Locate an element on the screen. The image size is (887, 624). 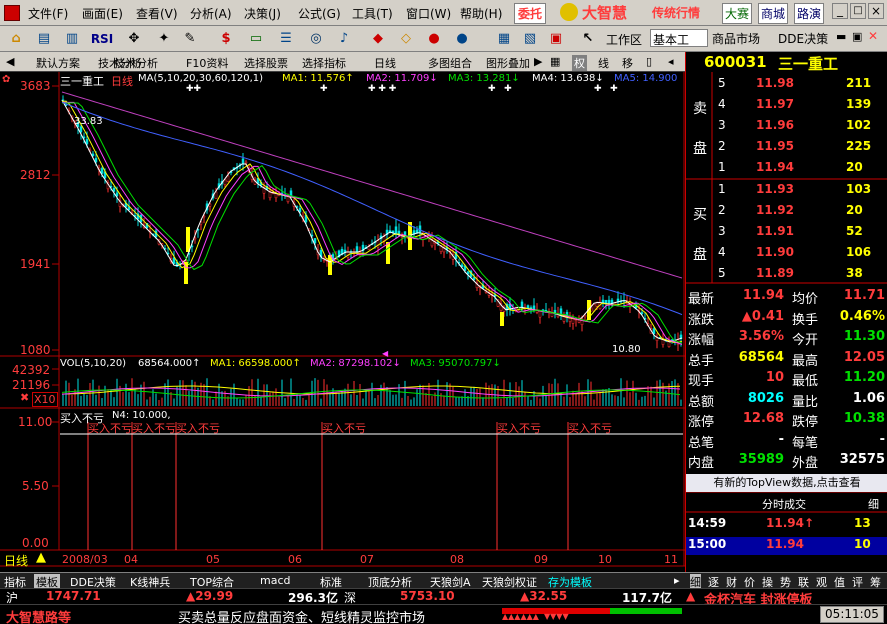
timechart-icon: ▤ is located at coordinates (44, 39).